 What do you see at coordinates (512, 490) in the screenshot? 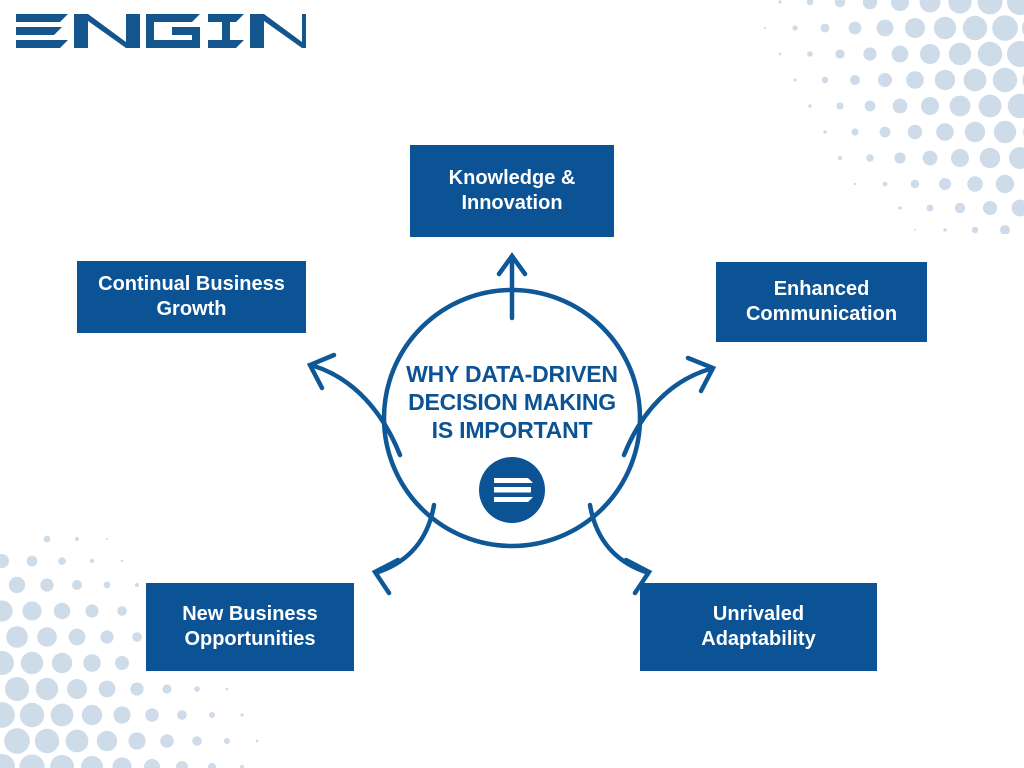
I see `list-lines-icon` at bounding box center [512, 490].